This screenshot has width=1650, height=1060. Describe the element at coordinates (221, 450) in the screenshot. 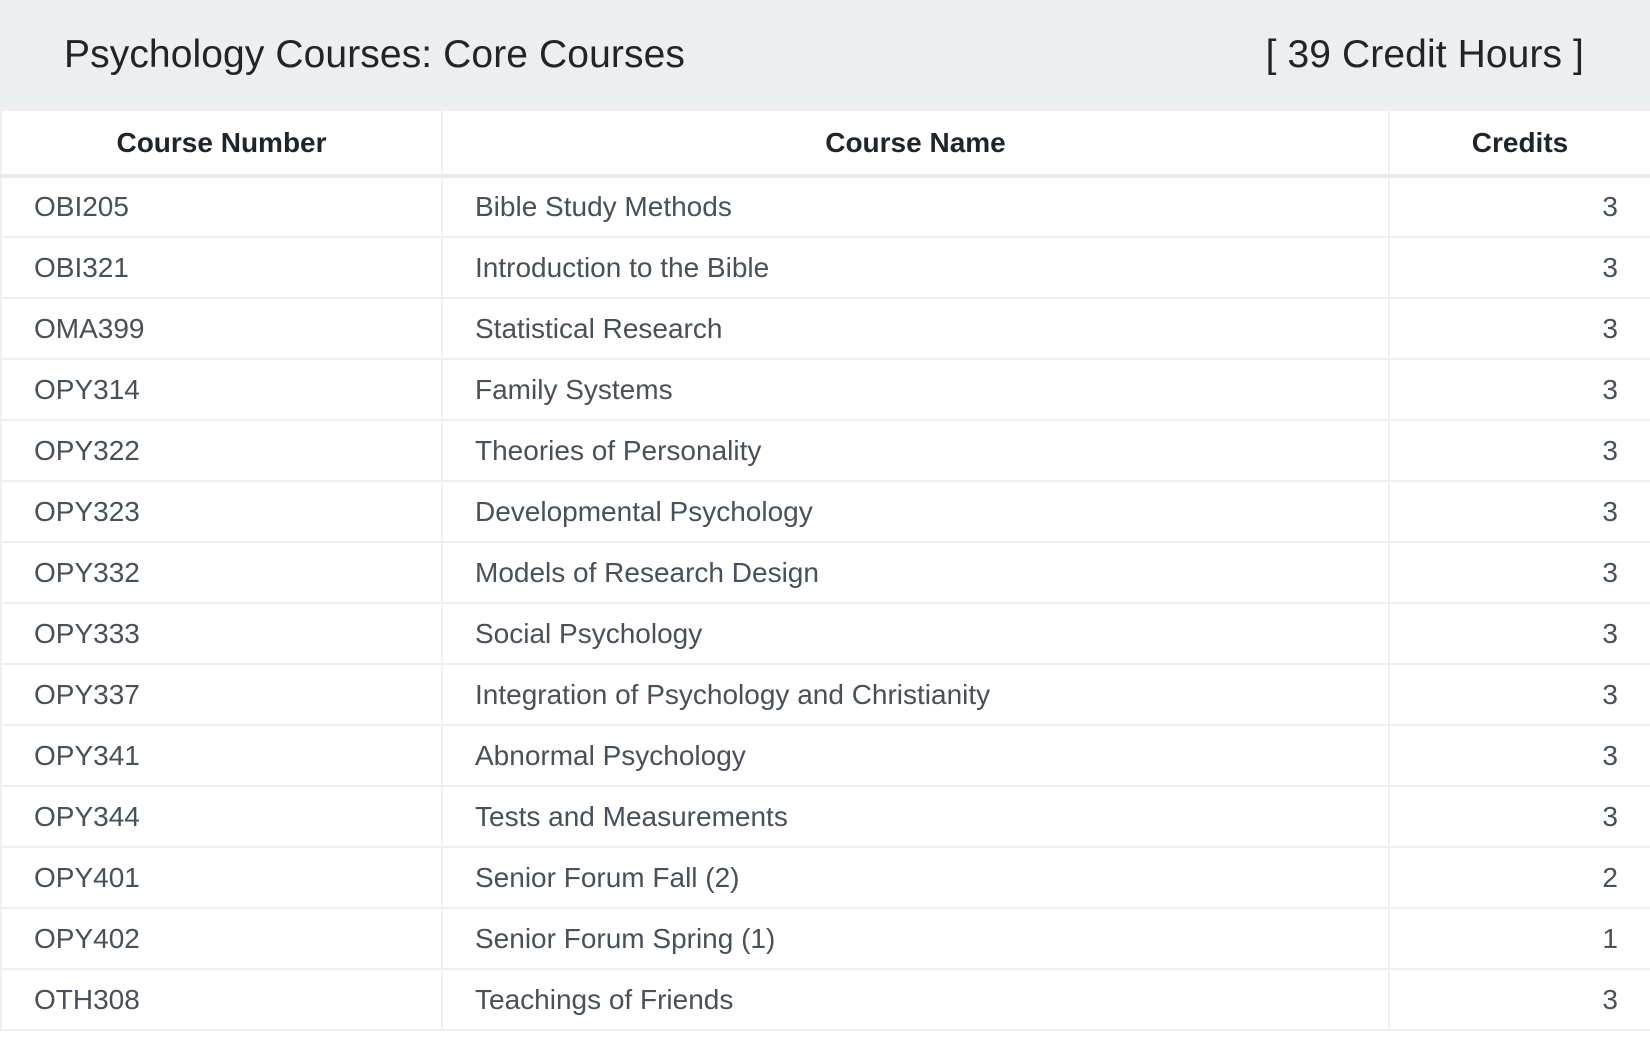

I see `course-number-cell: OPY322` at that location.